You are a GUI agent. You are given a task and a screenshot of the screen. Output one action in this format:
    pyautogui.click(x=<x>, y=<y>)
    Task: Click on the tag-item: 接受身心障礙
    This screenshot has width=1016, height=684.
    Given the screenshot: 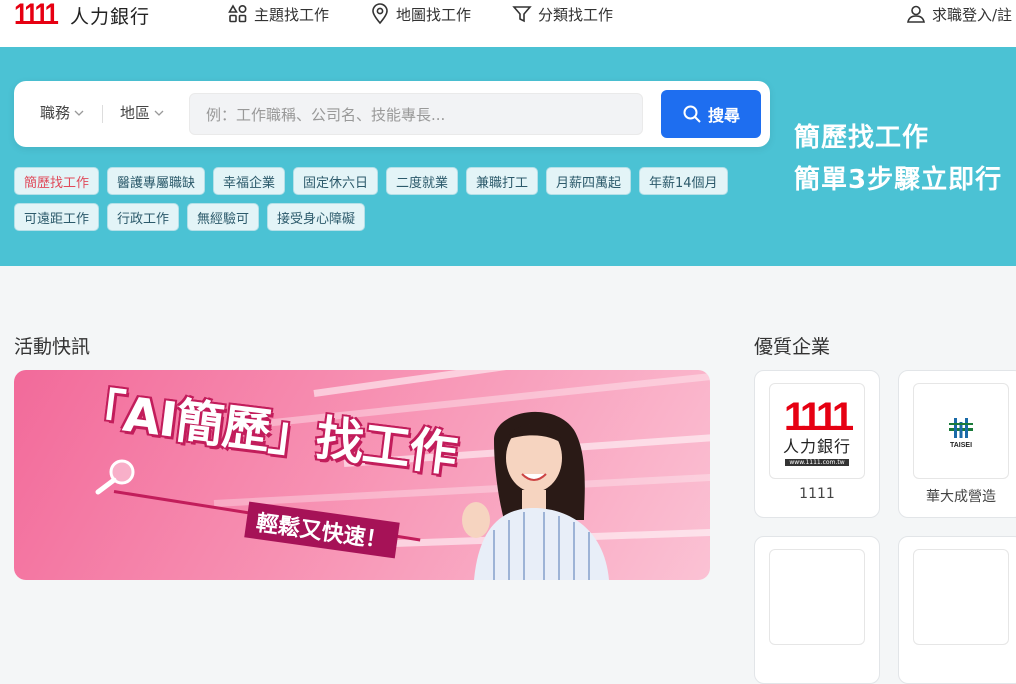 What is the action you would take?
    pyautogui.click(x=316, y=217)
    